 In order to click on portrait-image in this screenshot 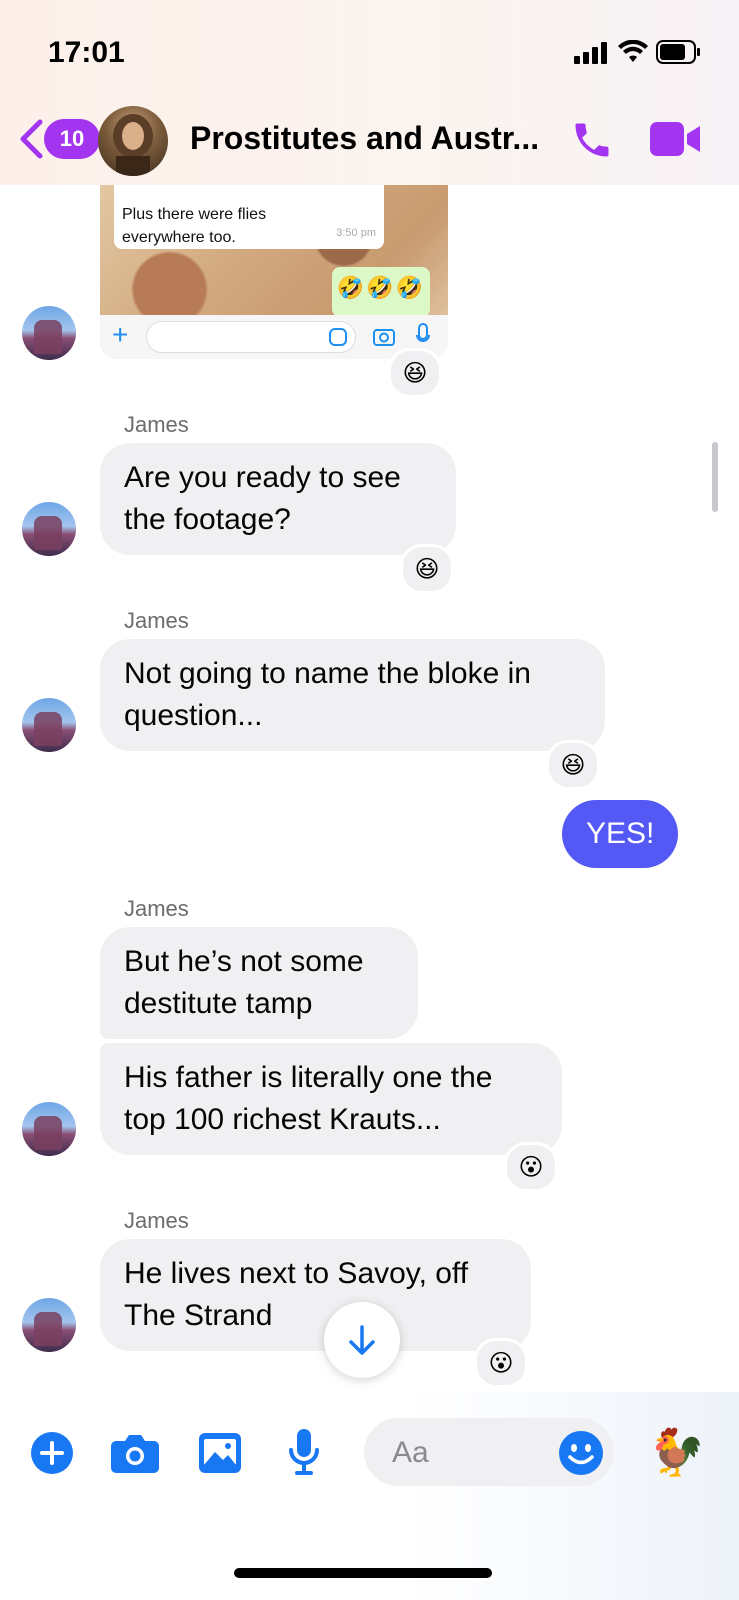, I will do `click(133, 145)`.